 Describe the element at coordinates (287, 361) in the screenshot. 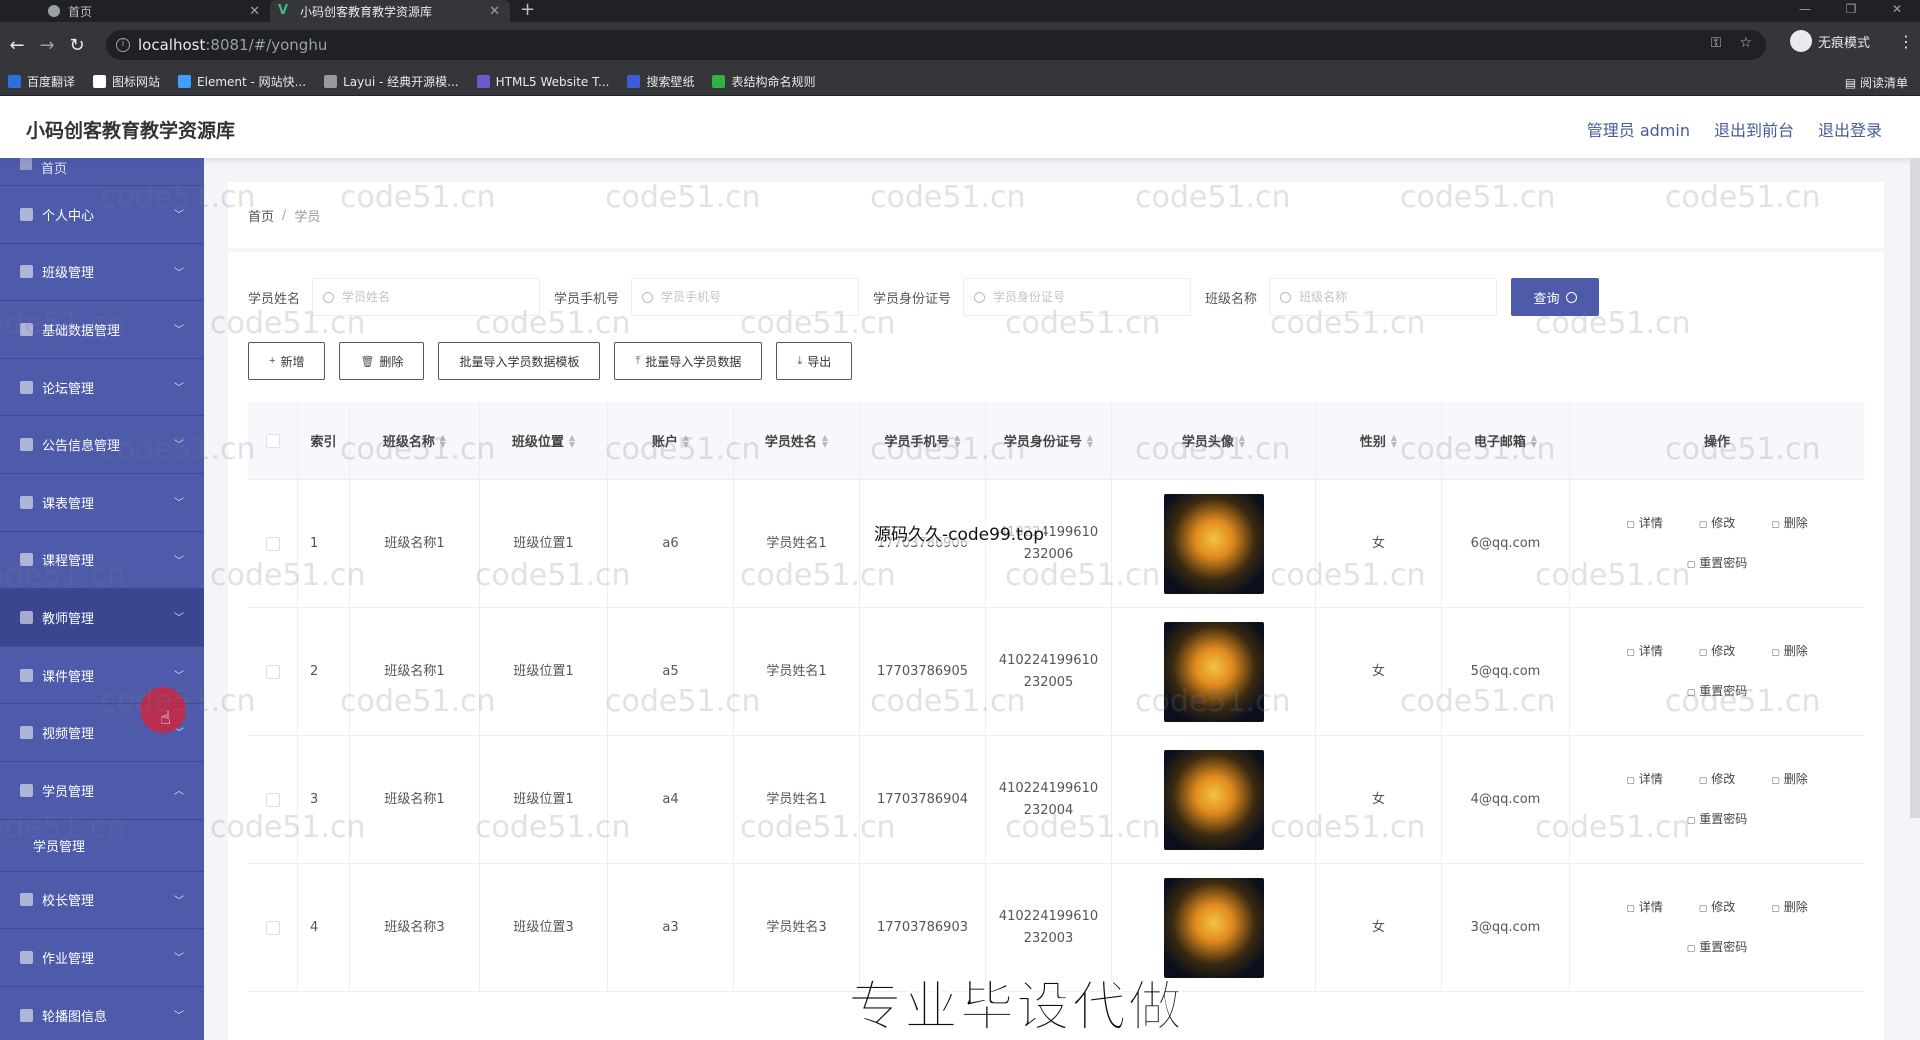

I see `add-button: + 新增` at that location.